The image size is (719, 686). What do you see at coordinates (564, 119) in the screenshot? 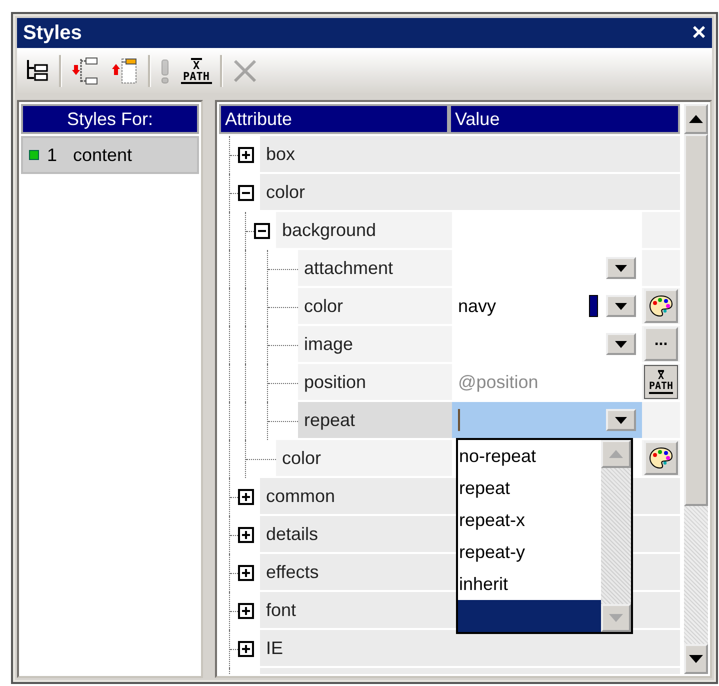
I see `column-header: Value` at bounding box center [564, 119].